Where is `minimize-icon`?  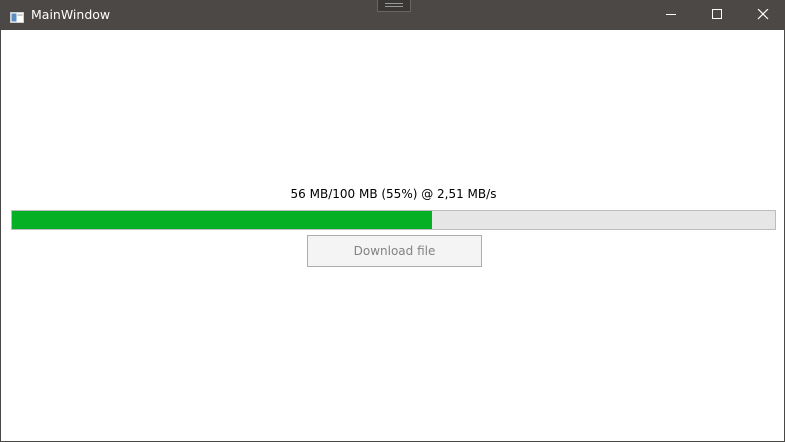 minimize-icon is located at coordinates (671, 14).